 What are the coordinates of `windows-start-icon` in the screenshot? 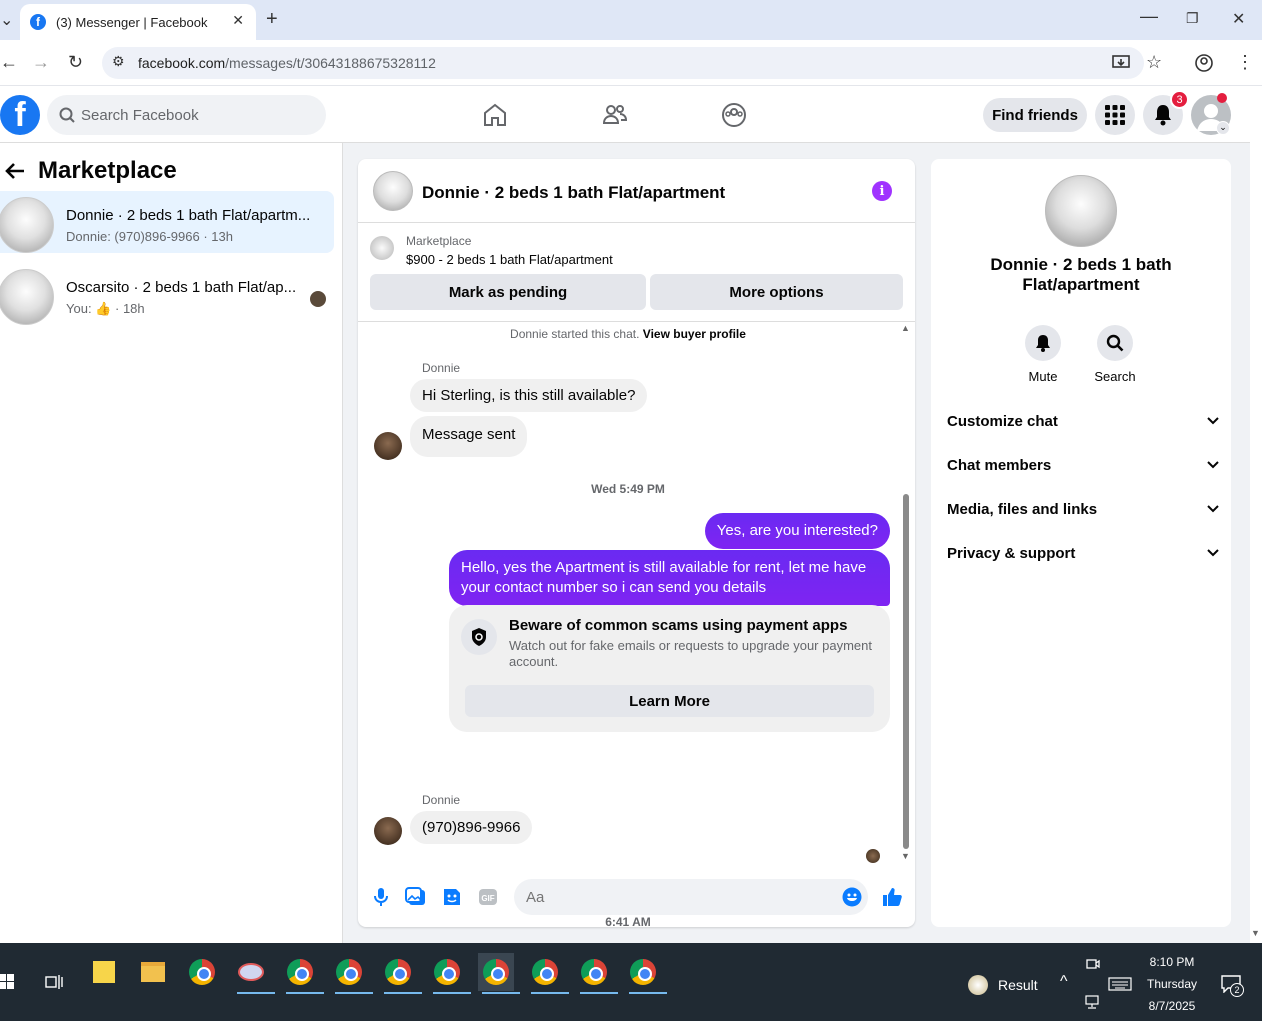 It's located at (7, 982).